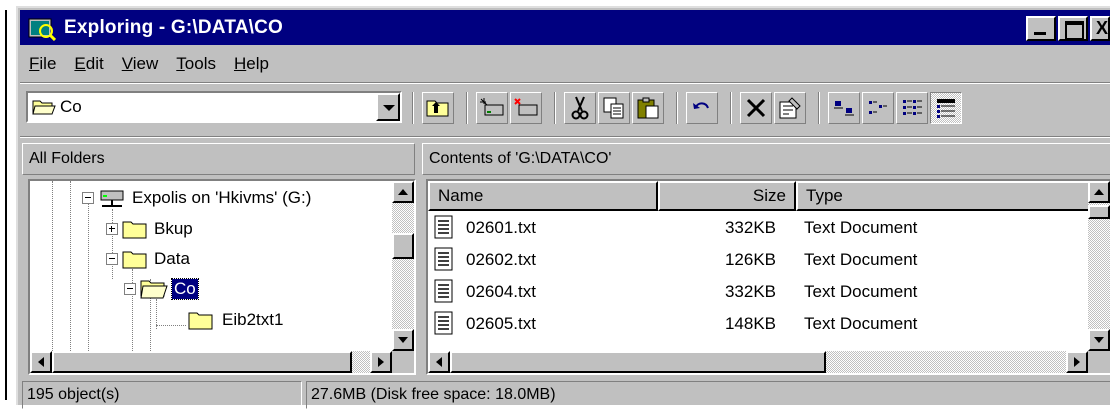 The width and height of the screenshot is (1110, 409). Describe the element at coordinates (501, 227) in the screenshot. I see `file-name: 02601.txt` at that location.